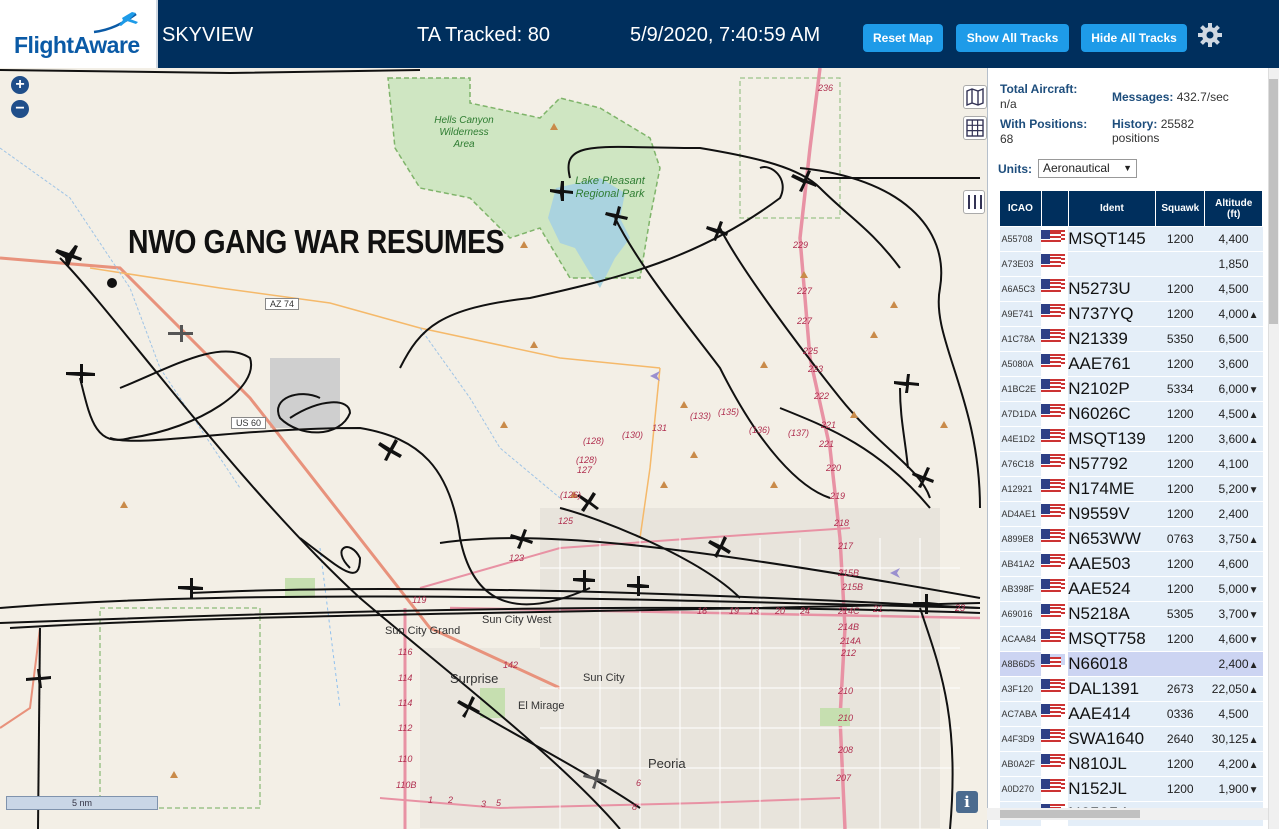 The height and width of the screenshot is (829, 1279). What do you see at coordinates (1202, 97) in the screenshot?
I see `messages-value: 432.7/sec` at bounding box center [1202, 97].